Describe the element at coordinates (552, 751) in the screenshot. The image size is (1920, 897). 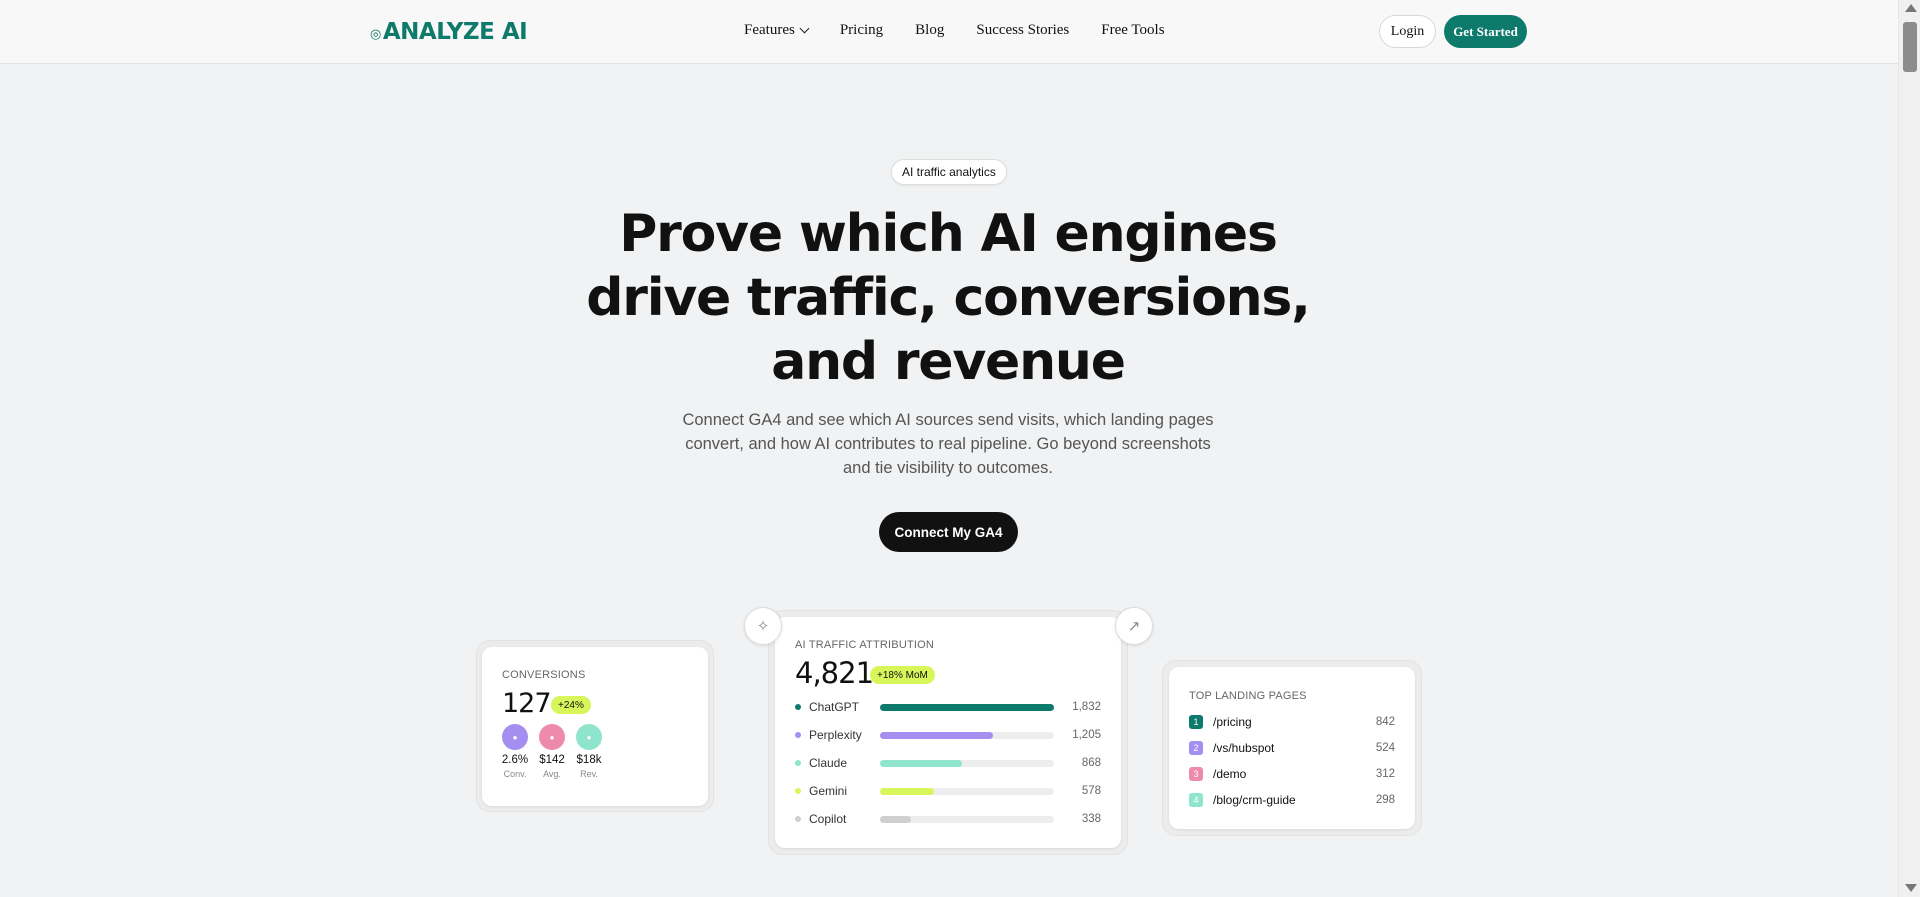
I see `metric-avg: ● $142 Avg.` at that location.